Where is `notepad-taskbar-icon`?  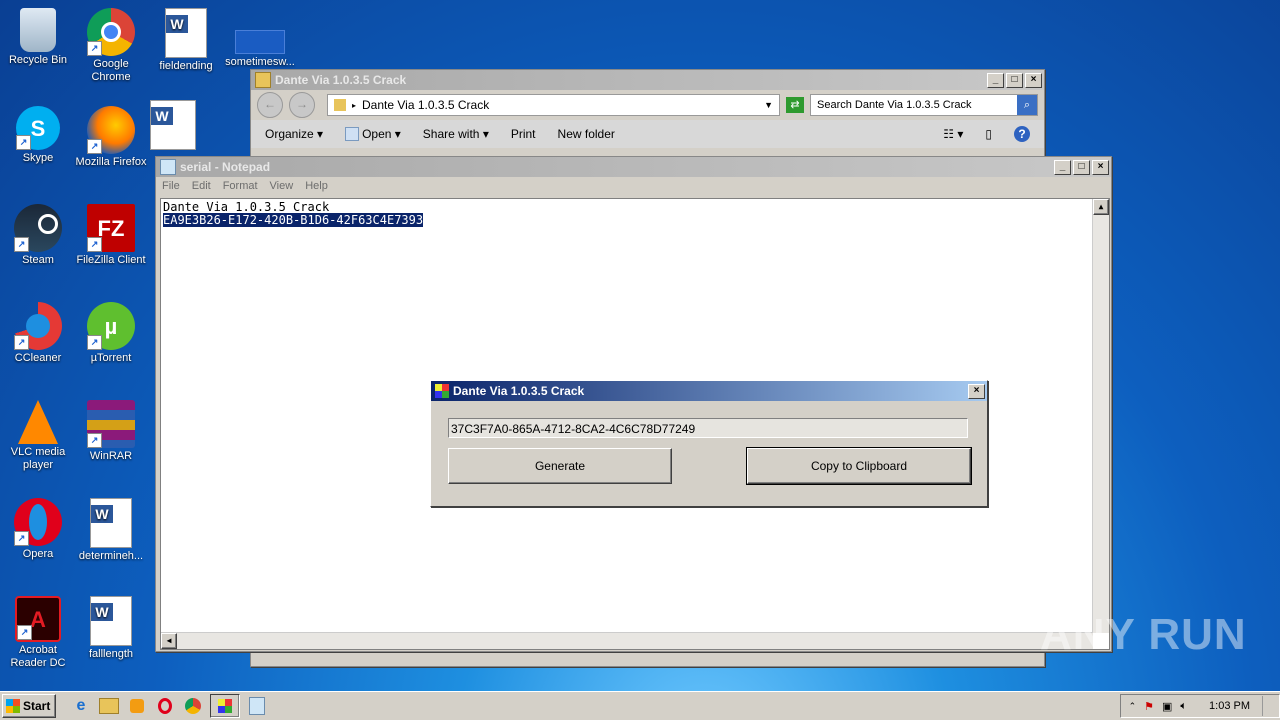 notepad-taskbar-icon is located at coordinates (257, 706).